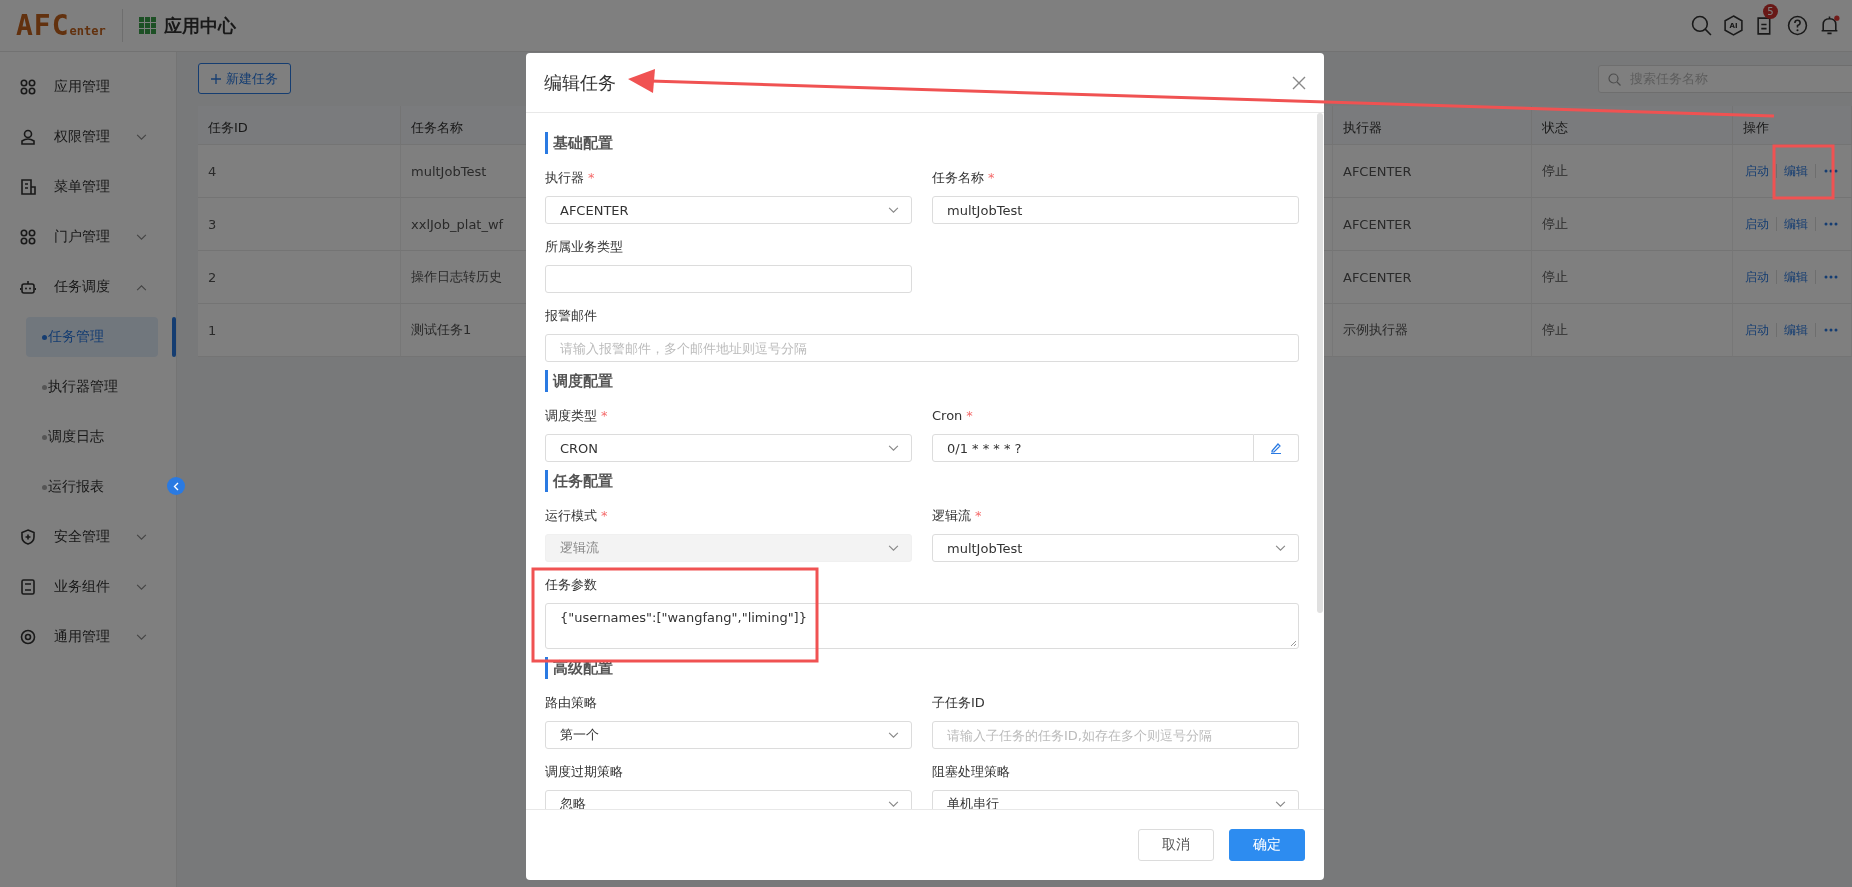 The height and width of the screenshot is (887, 1852). I want to click on column-header: 执行器, so click(1432, 125).